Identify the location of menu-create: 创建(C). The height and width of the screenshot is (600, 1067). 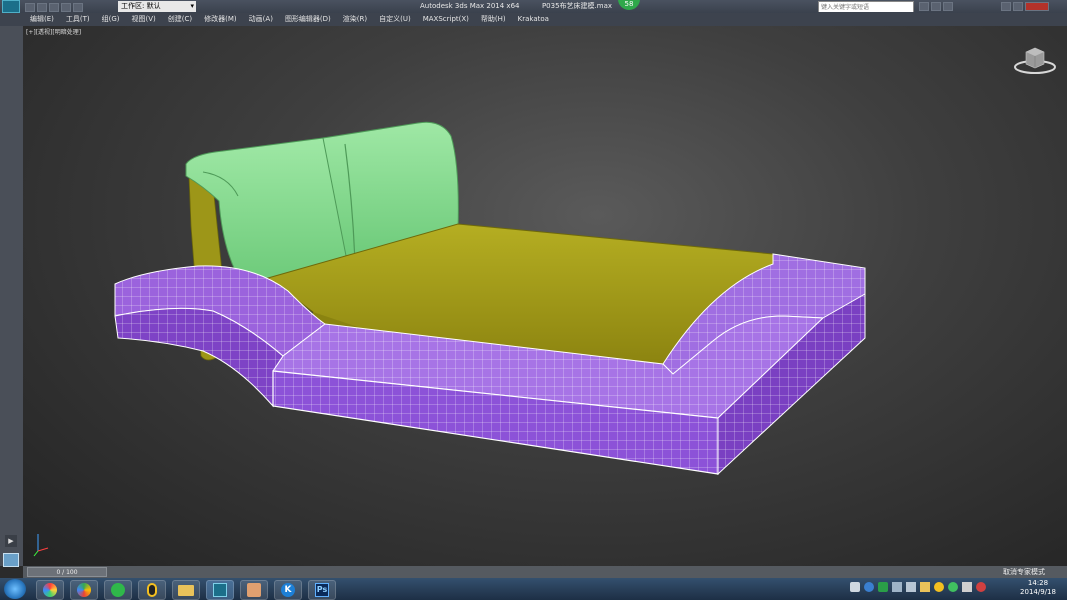
(180, 19).